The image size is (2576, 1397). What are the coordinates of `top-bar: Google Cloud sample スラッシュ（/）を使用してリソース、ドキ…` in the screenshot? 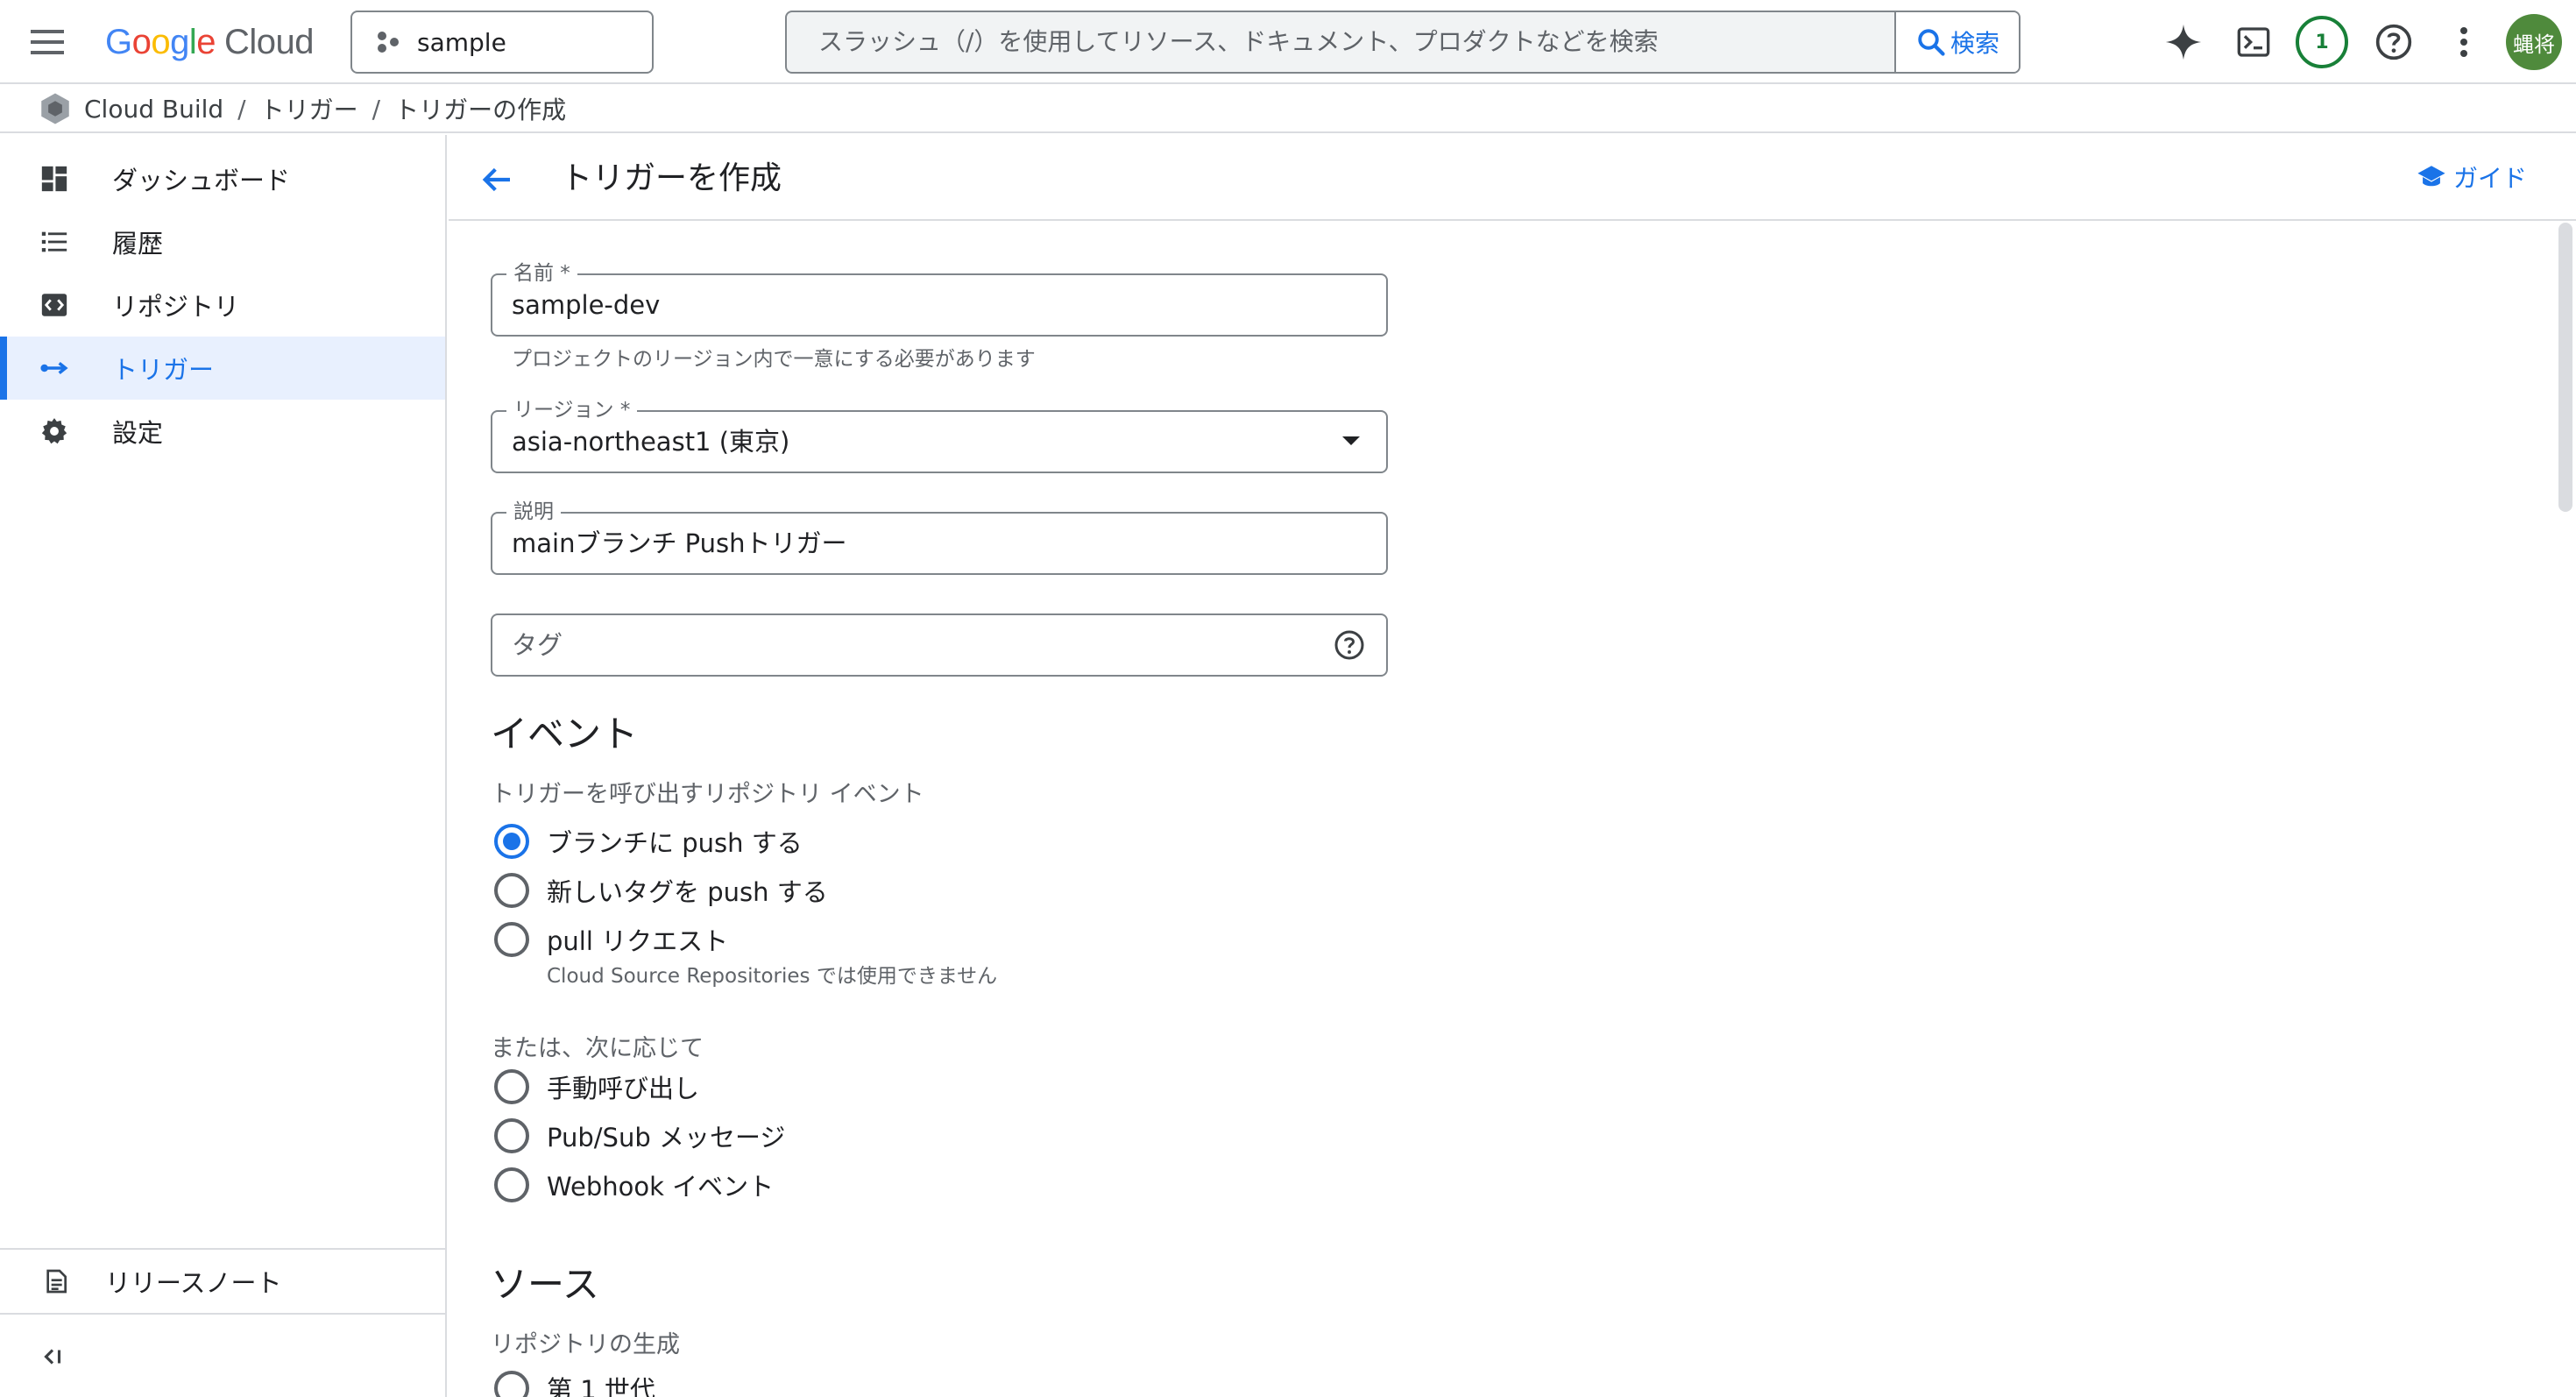 It's located at (1288, 42).